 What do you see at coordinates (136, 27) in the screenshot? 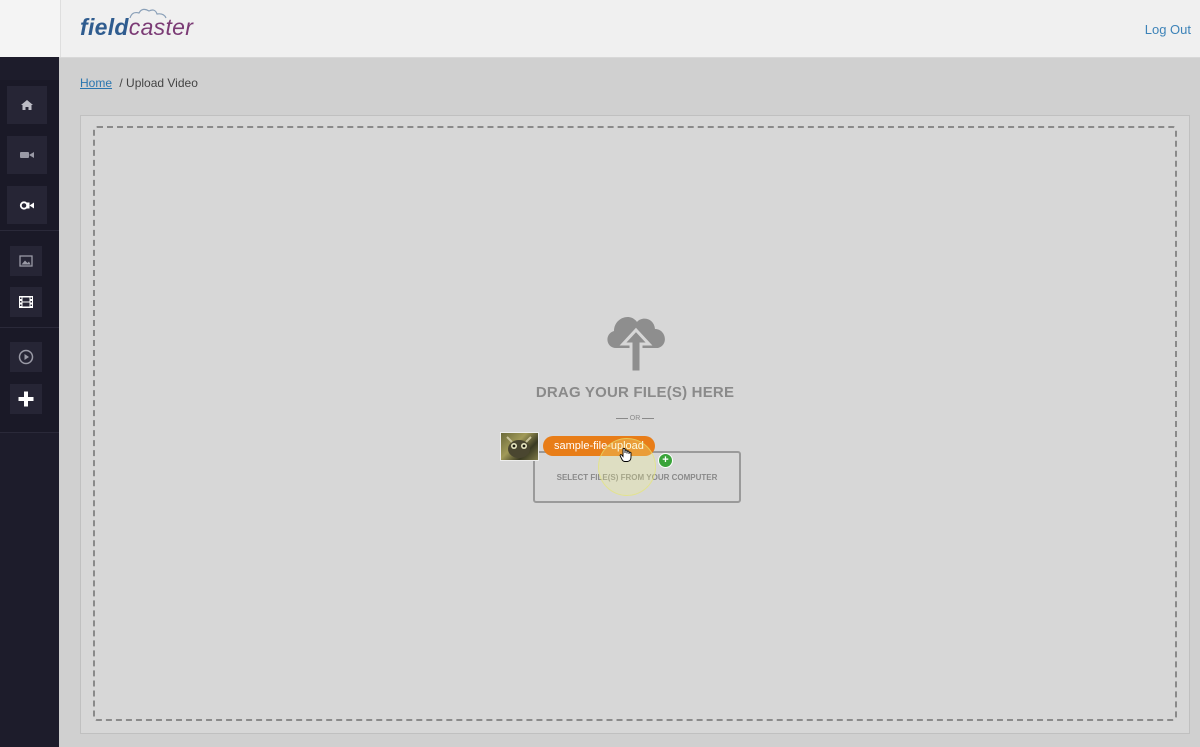
I see `fieldcaster-logo: fieldcaster` at bounding box center [136, 27].